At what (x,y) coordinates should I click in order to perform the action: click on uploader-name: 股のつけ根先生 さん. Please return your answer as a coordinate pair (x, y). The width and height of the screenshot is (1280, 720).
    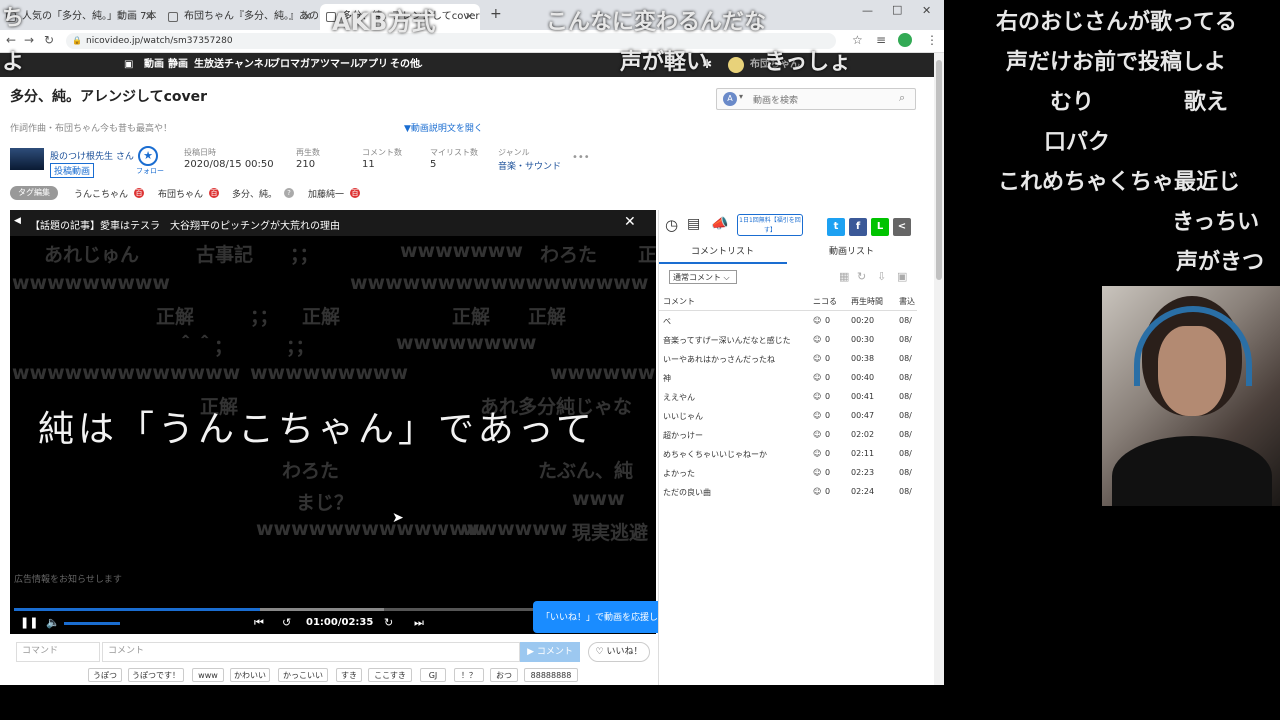
    Looking at the image, I should click on (92, 155).